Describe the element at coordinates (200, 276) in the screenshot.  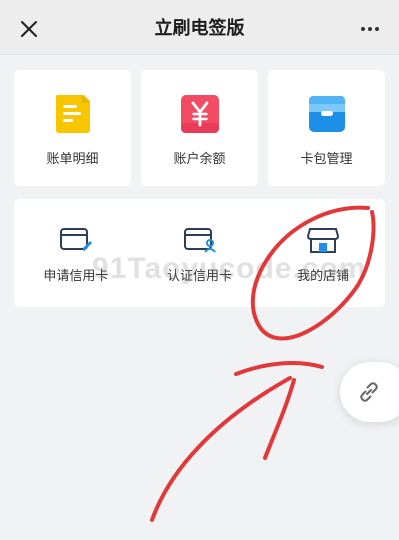
I see `service-label: 认证信用卡` at that location.